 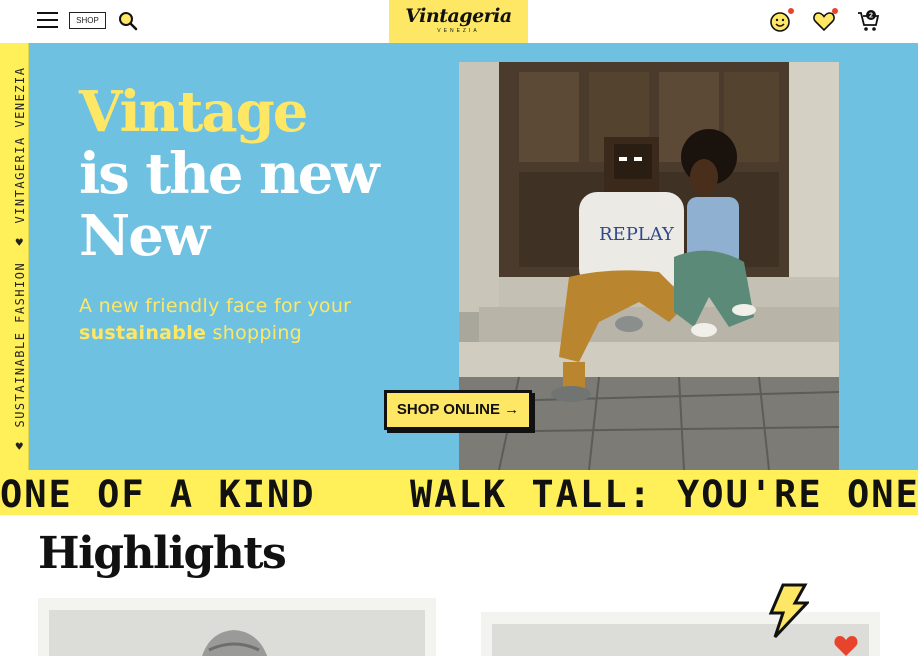 I want to click on logo: Vintageria VENEZIA, so click(x=458, y=21).